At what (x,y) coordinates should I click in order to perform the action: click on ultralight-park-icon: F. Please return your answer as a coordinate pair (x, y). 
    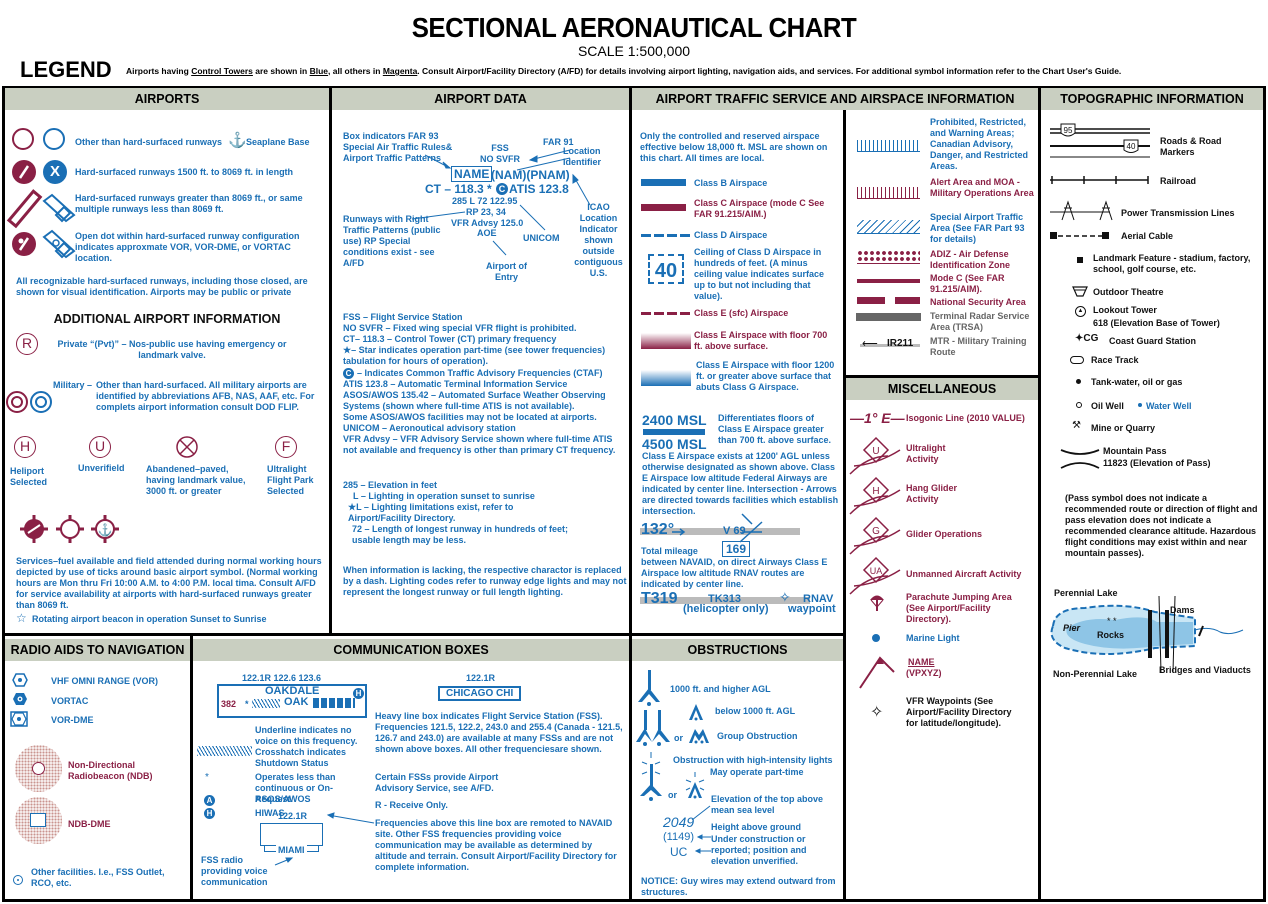
    Looking at the image, I should click on (286, 447).